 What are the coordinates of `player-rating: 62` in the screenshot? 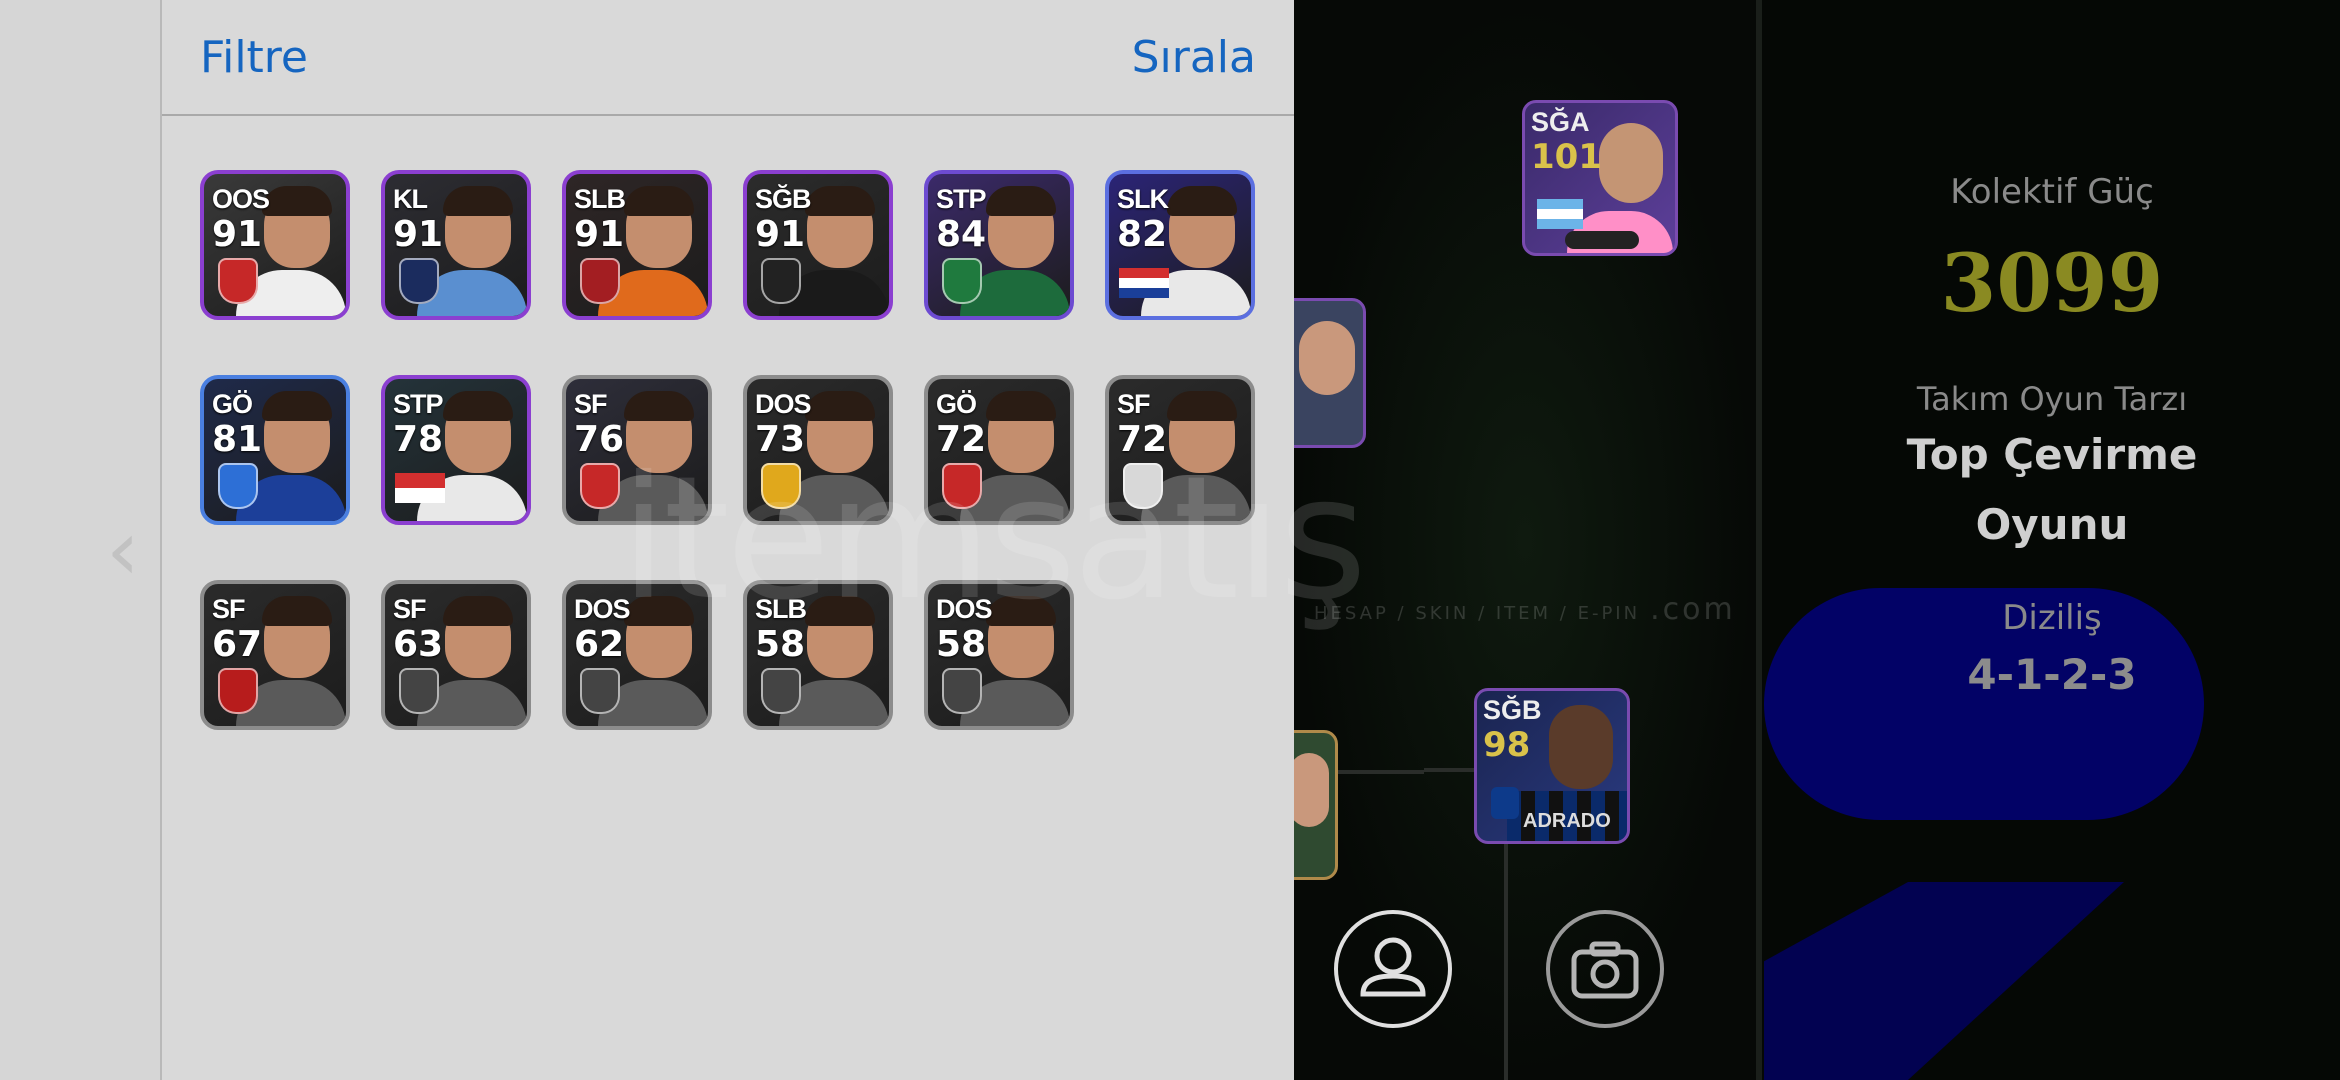 It's located at (599, 644).